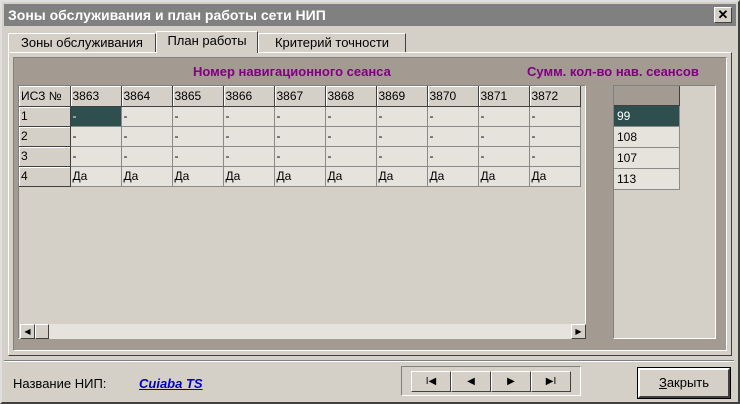 Image resolution: width=740 pixels, height=404 pixels. What do you see at coordinates (82, 43) in the screenshot?
I see `tab-service-zones: Зоны обслуживания` at bounding box center [82, 43].